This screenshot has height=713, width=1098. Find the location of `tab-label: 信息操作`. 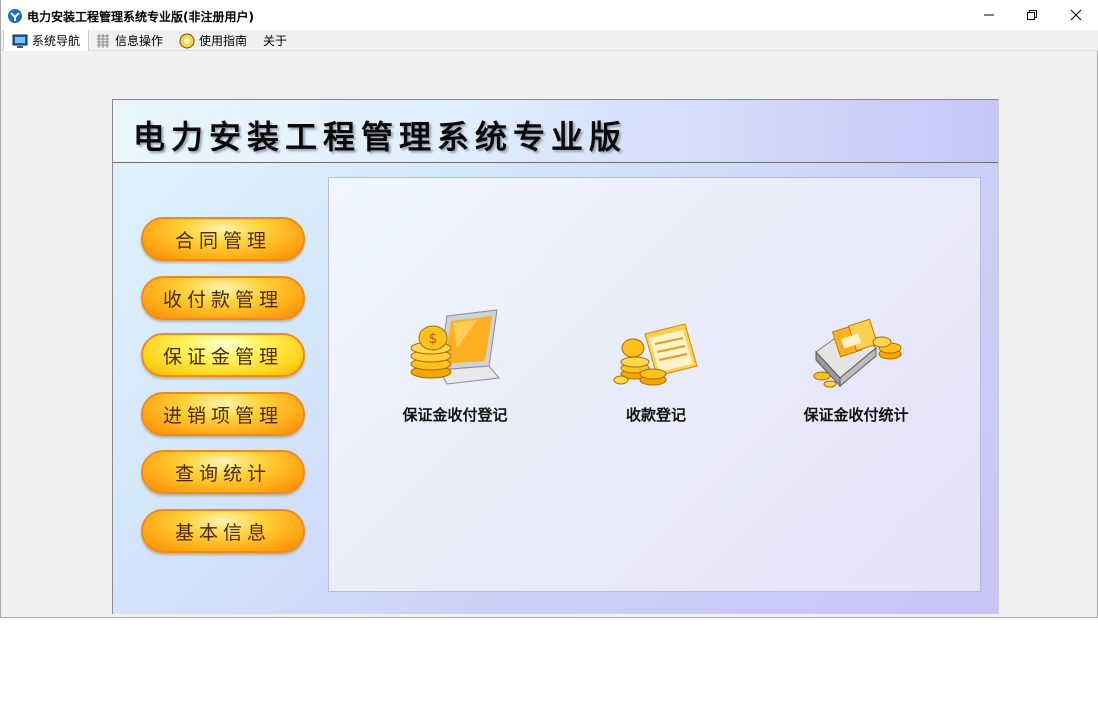

tab-label: 信息操作 is located at coordinates (139, 41).